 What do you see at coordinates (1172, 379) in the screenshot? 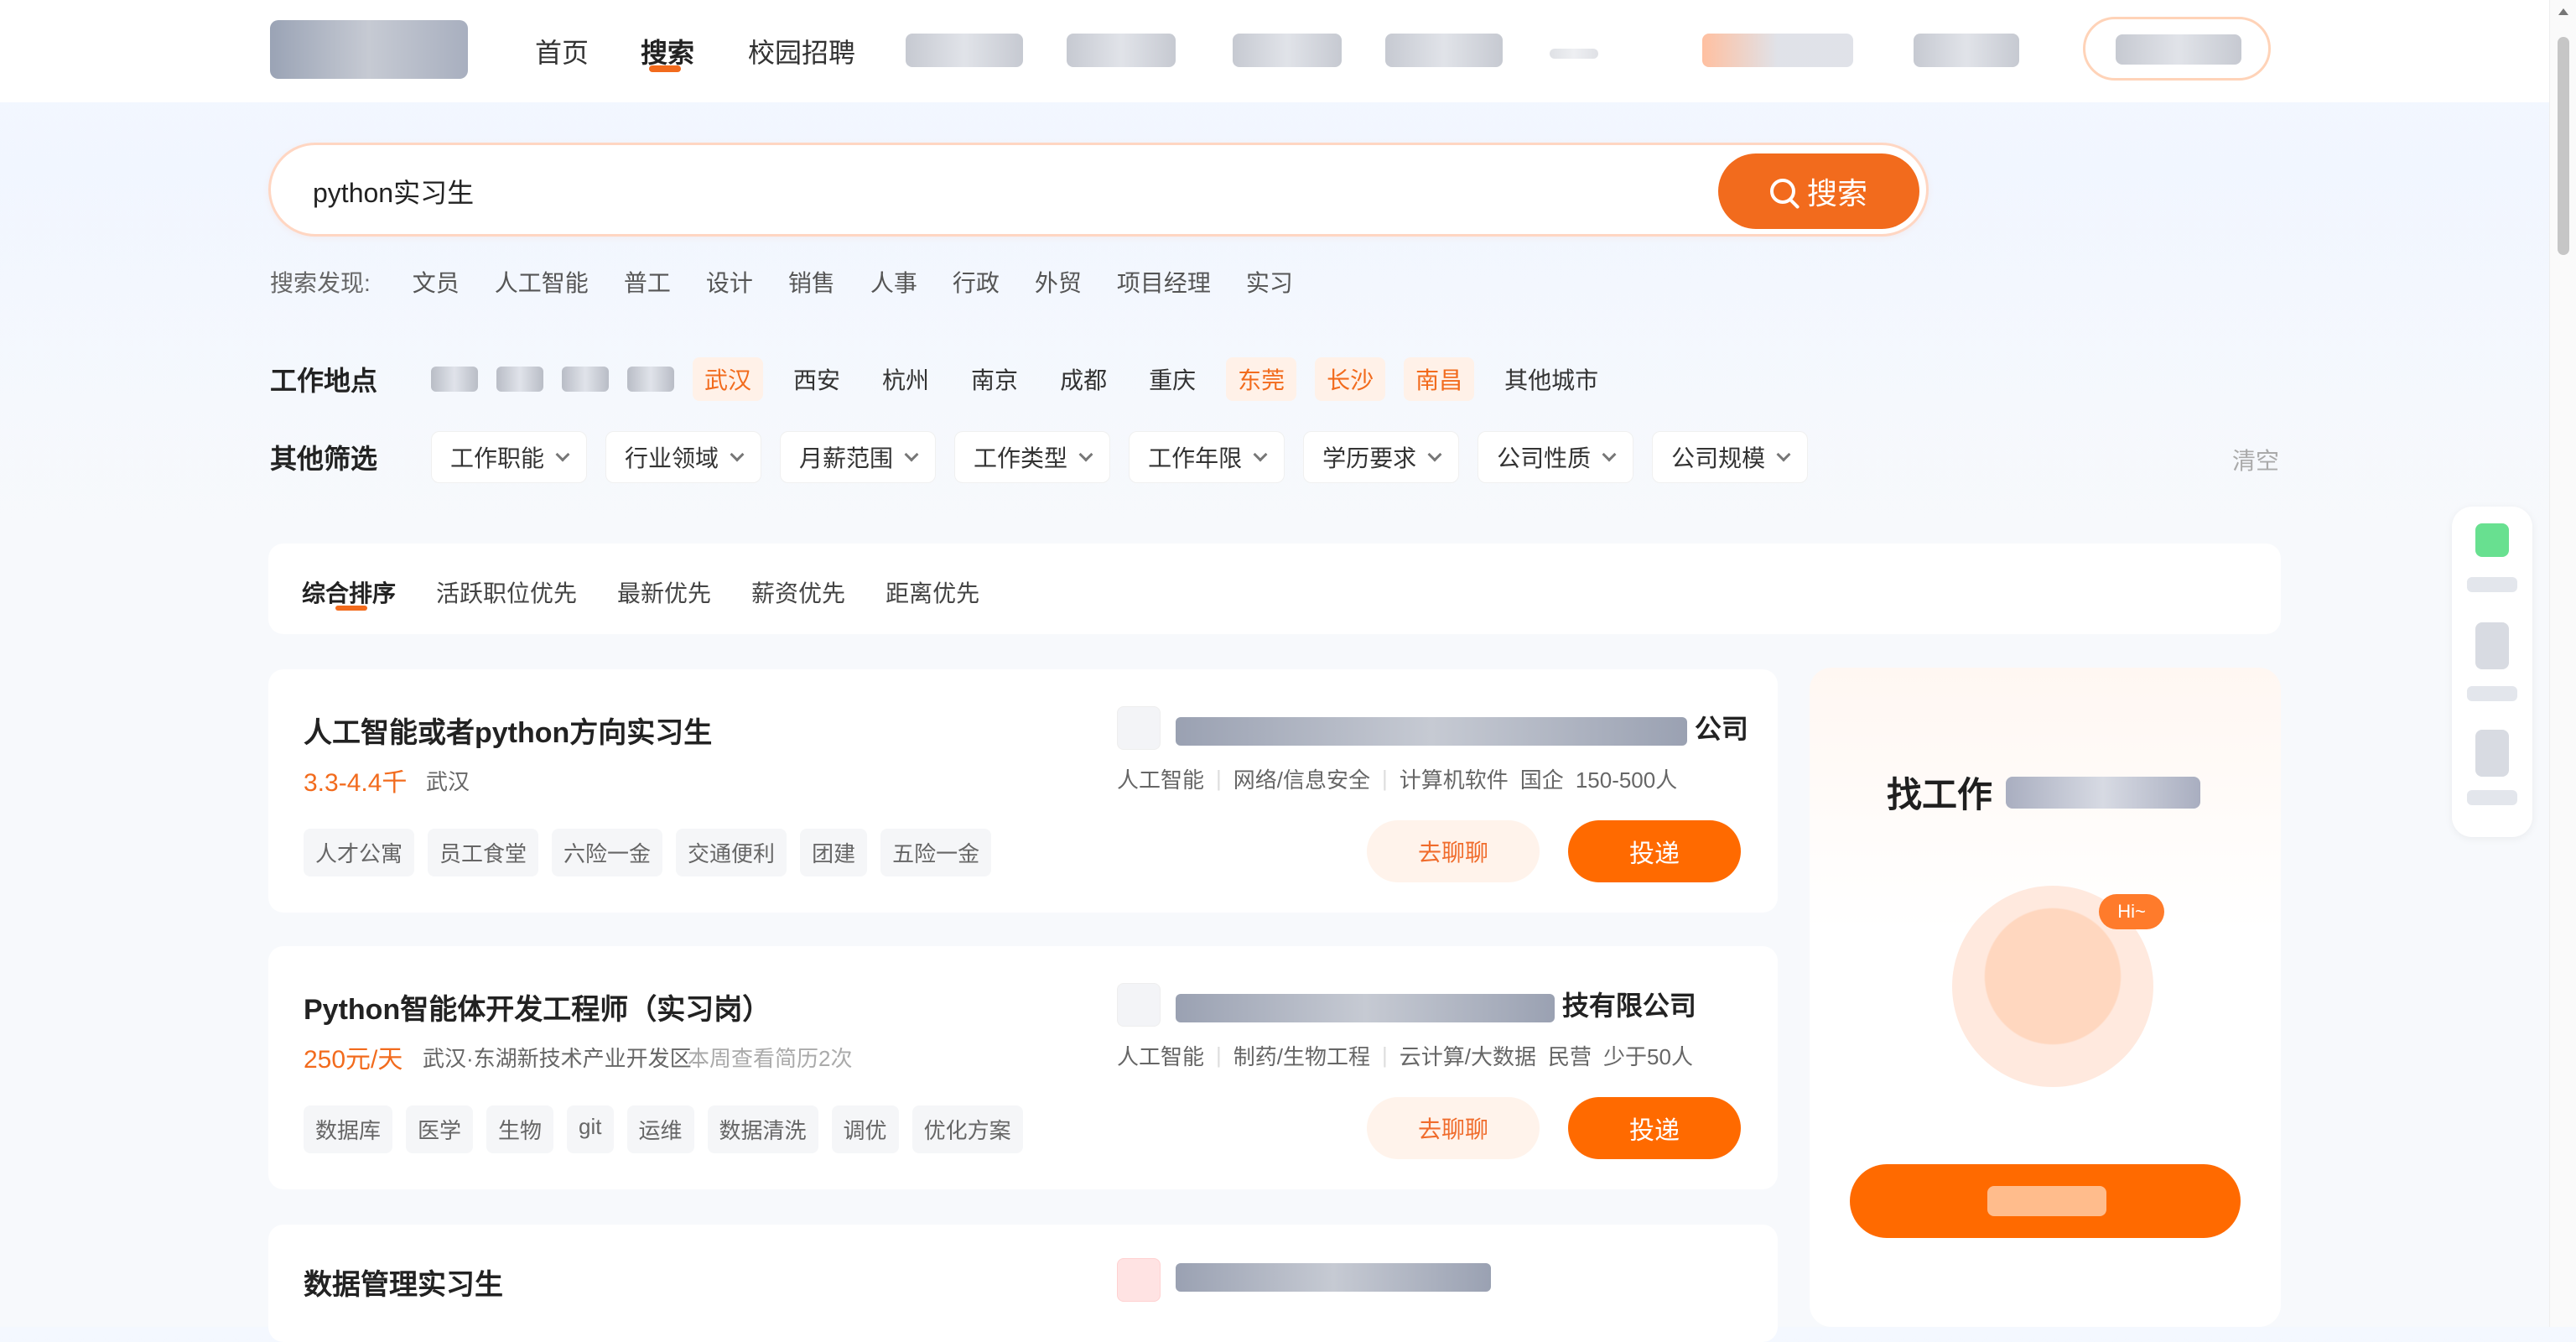
I see `city-chongqing: 重庆` at bounding box center [1172, 379].